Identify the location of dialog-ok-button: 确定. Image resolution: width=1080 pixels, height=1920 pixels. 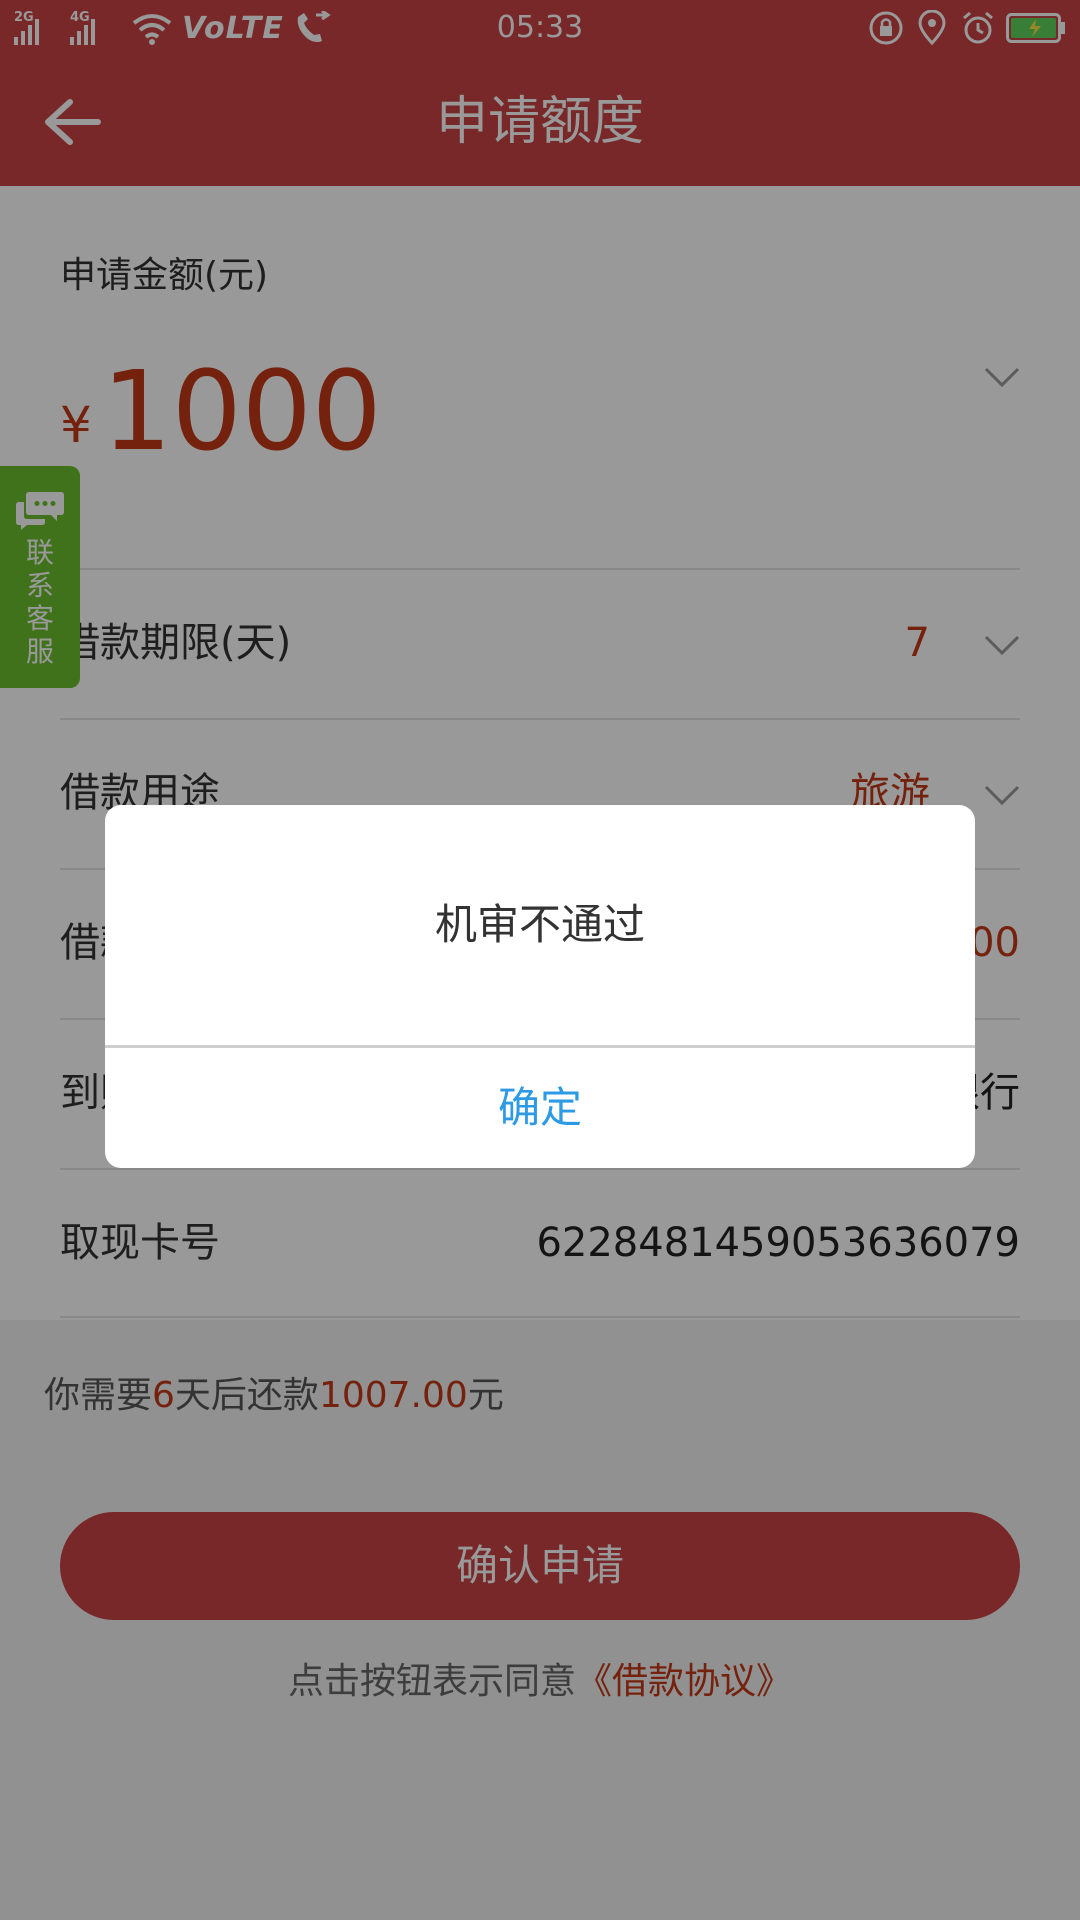
(540, 1108).